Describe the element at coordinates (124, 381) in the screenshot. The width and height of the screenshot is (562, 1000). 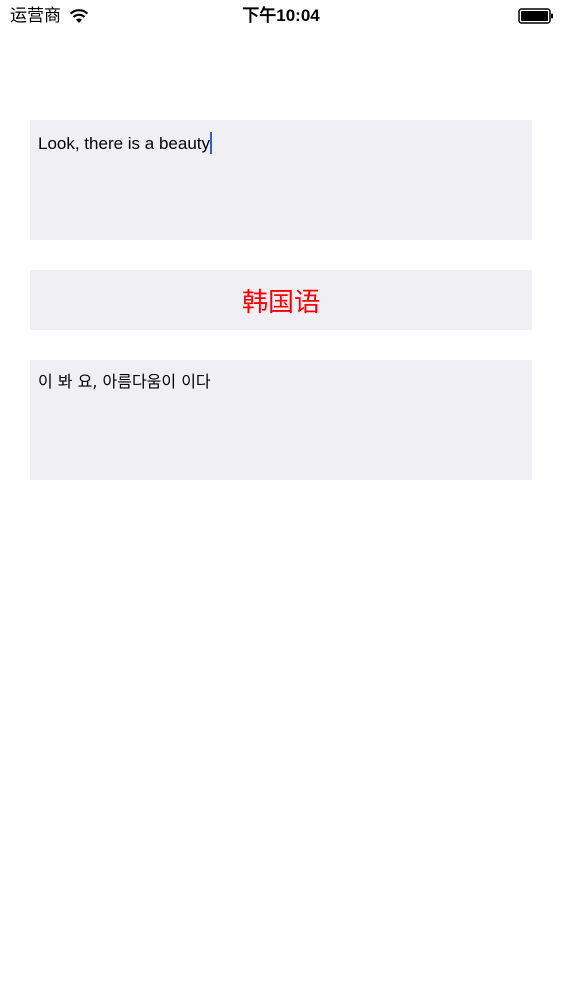
I see `translated-text: 이 봐 요, 아름다움이 이다` at that location.